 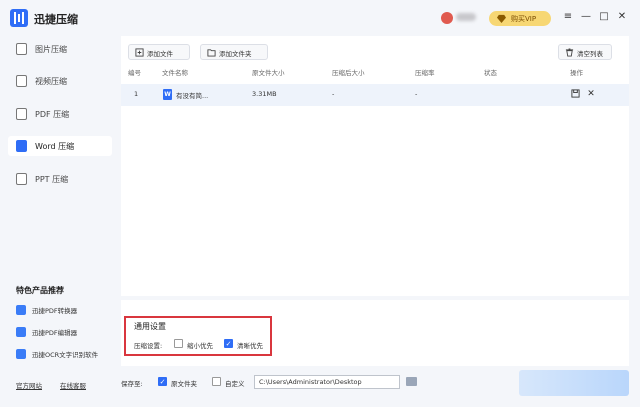 I want to click on custom-path-checkbox, so click(x=216, y=381).